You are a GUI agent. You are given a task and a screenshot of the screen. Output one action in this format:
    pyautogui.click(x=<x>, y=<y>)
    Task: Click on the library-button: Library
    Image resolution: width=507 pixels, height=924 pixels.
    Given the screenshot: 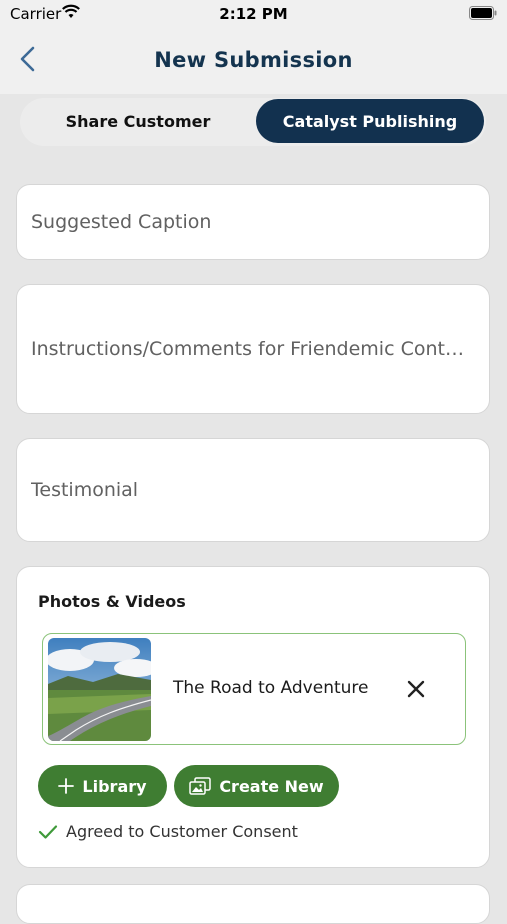 What is the action you would take?
    pyautogui.click(x=102, y=786)
    